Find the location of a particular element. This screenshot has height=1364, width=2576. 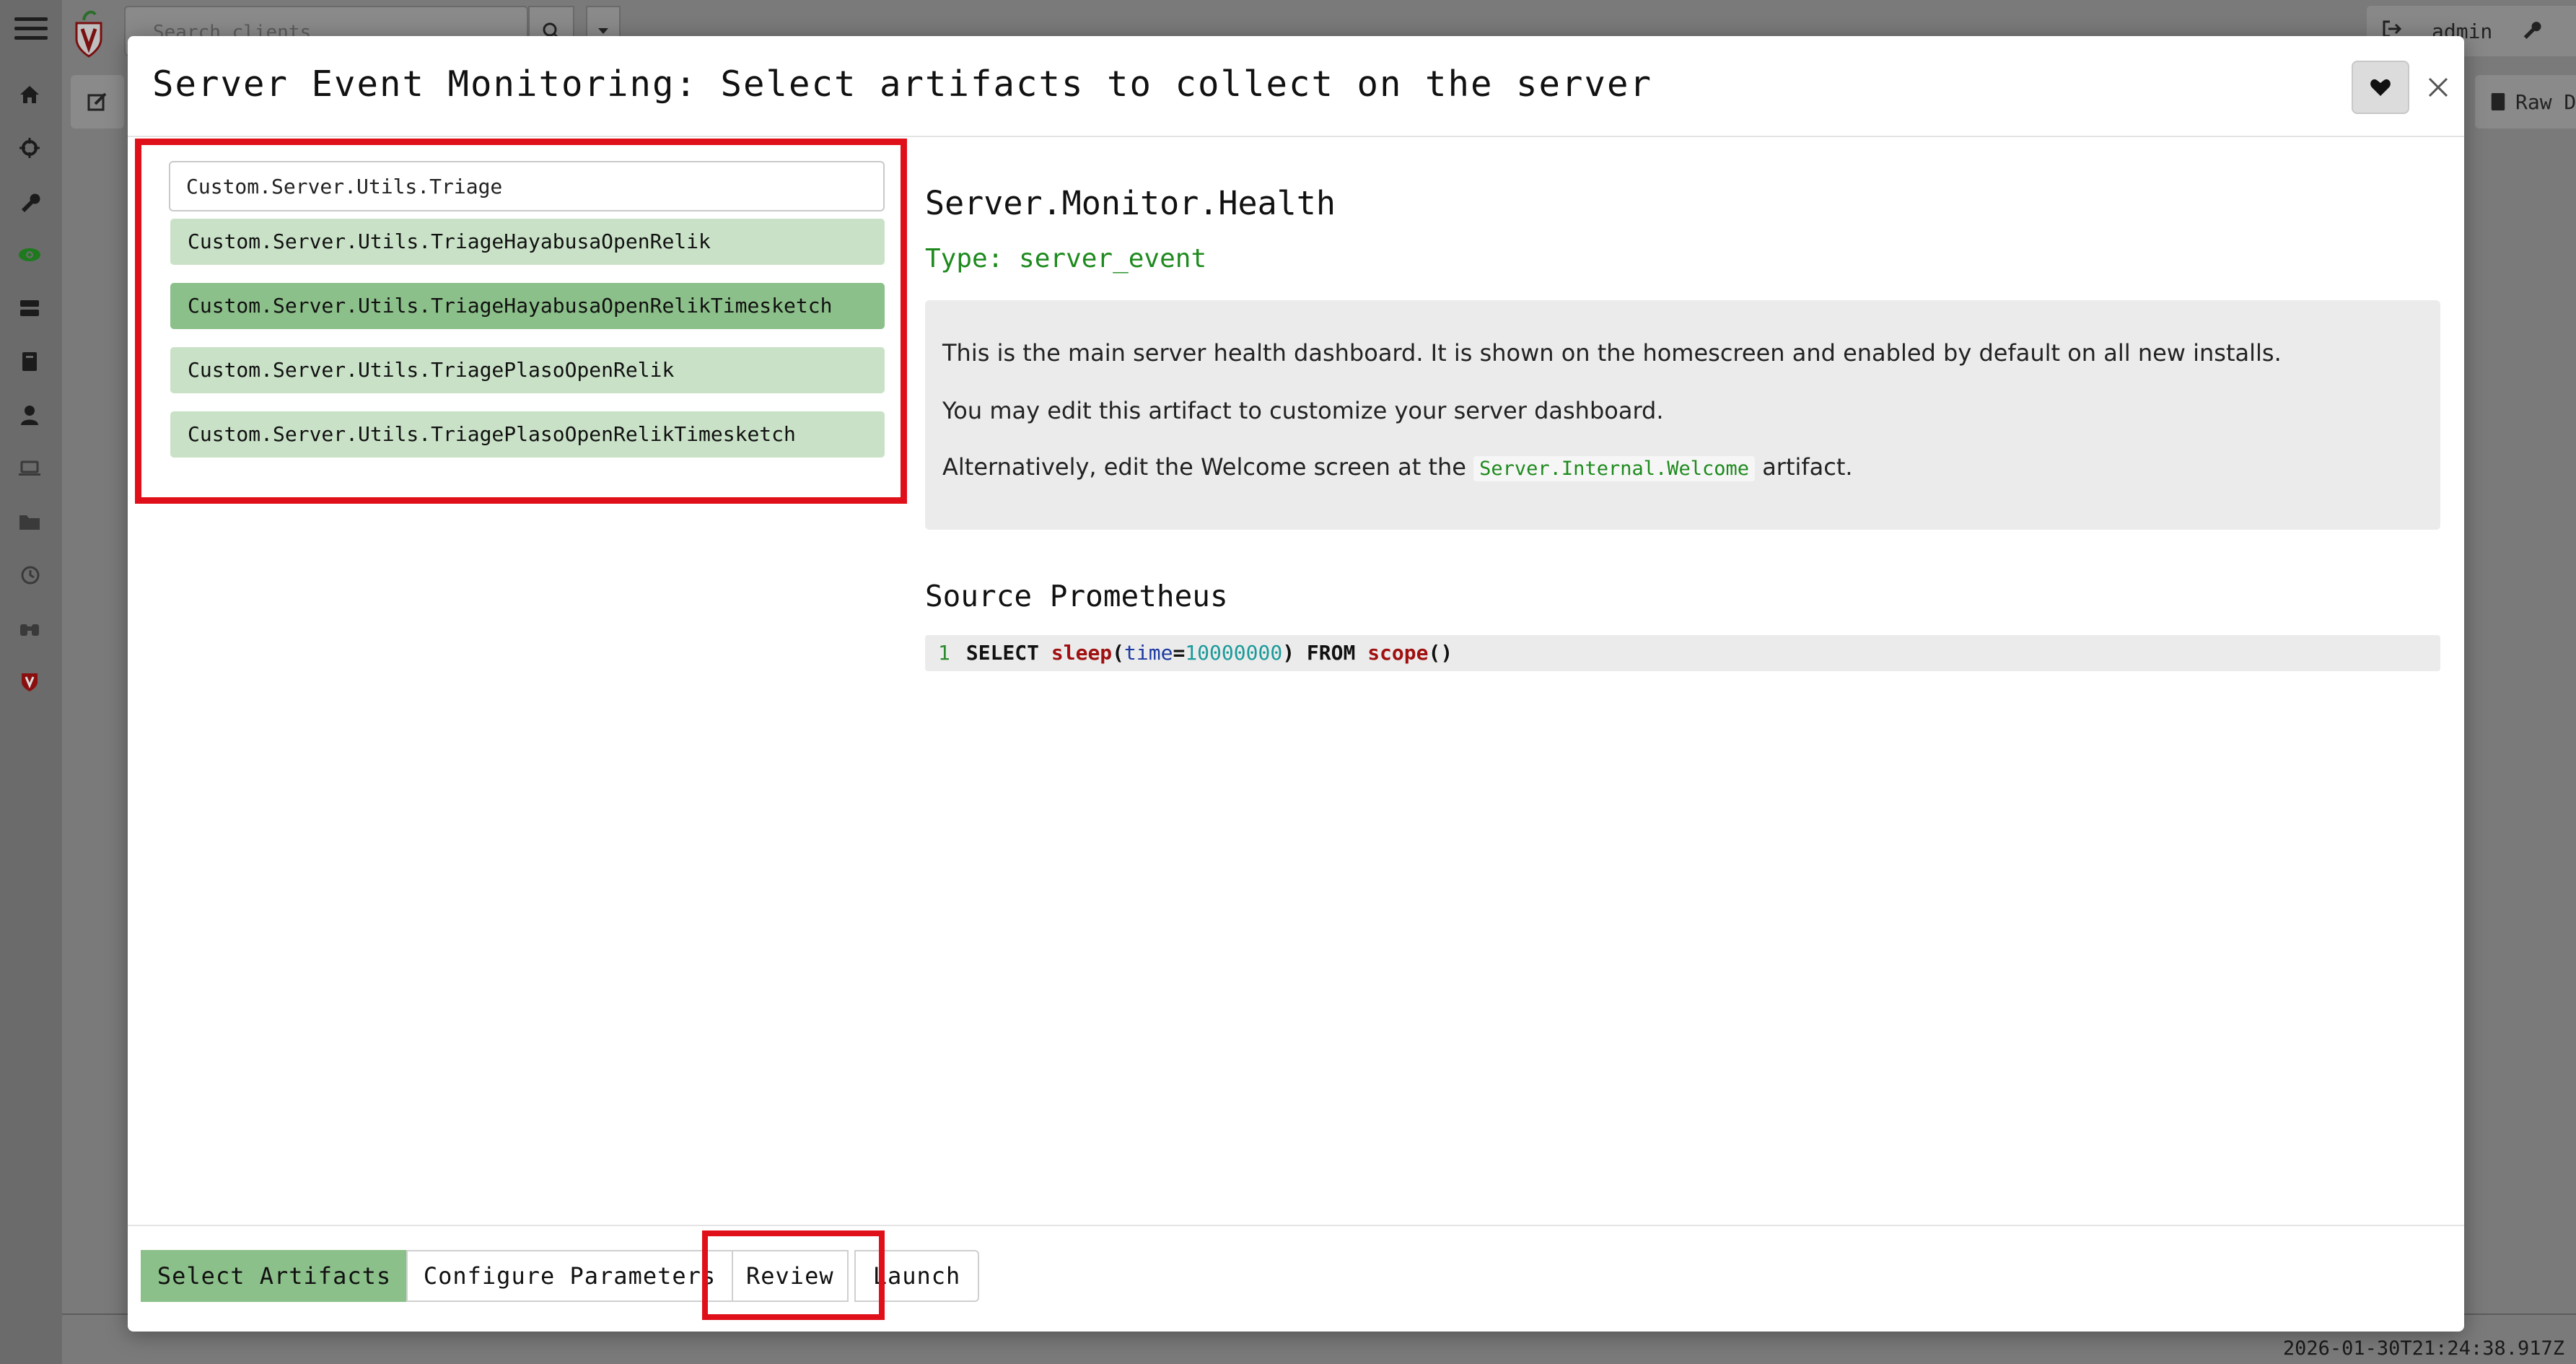

description-text: artifact. is located at coordinates (1804, 467).